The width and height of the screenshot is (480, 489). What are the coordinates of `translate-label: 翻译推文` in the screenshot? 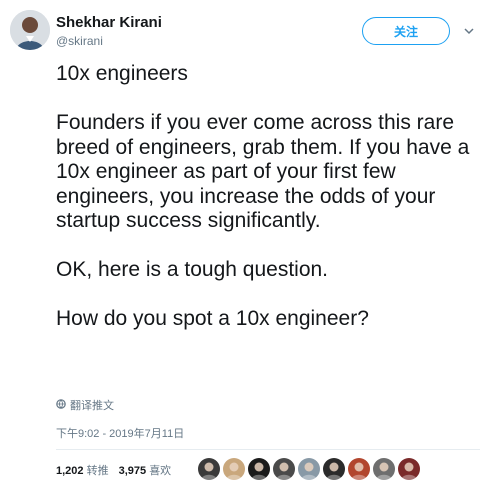 It's located at (92, 406).